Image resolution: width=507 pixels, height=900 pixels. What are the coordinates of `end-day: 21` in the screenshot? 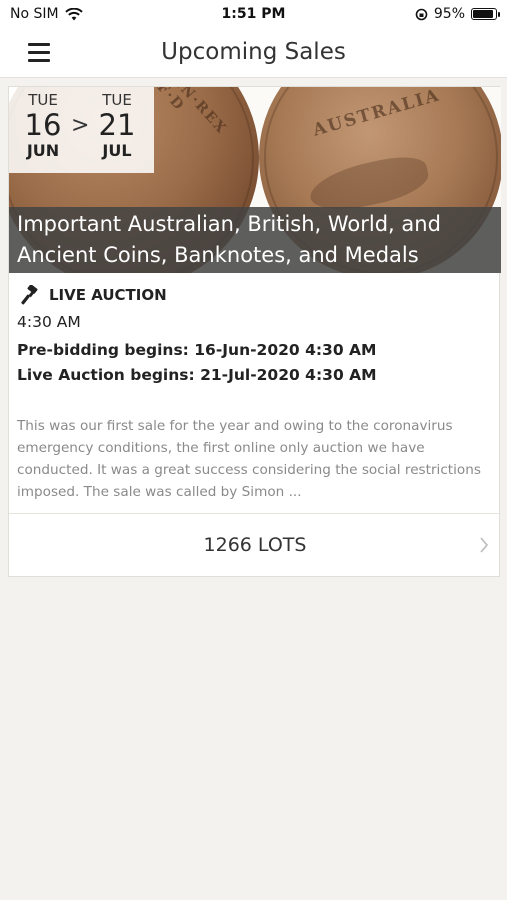 It's located at (117, 125).